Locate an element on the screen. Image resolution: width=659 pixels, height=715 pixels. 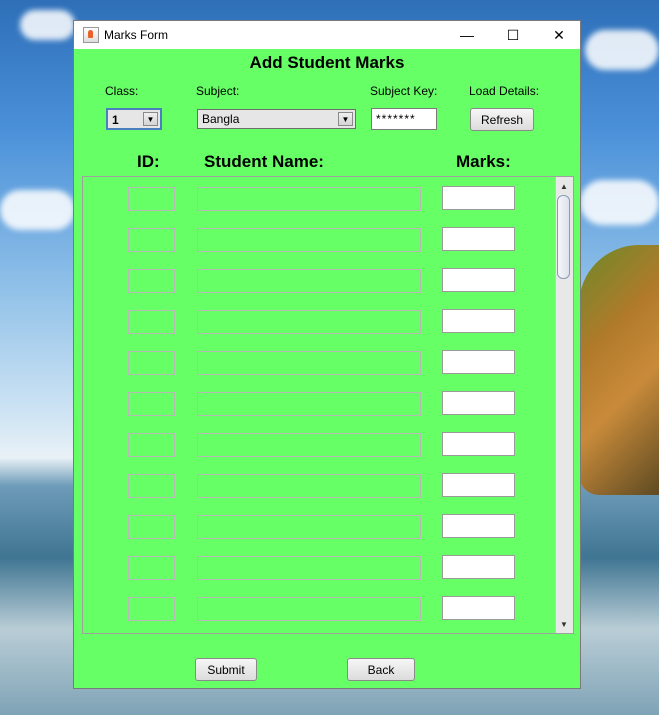
load-details-label: Load Details: is located at coordinates (504, 91).